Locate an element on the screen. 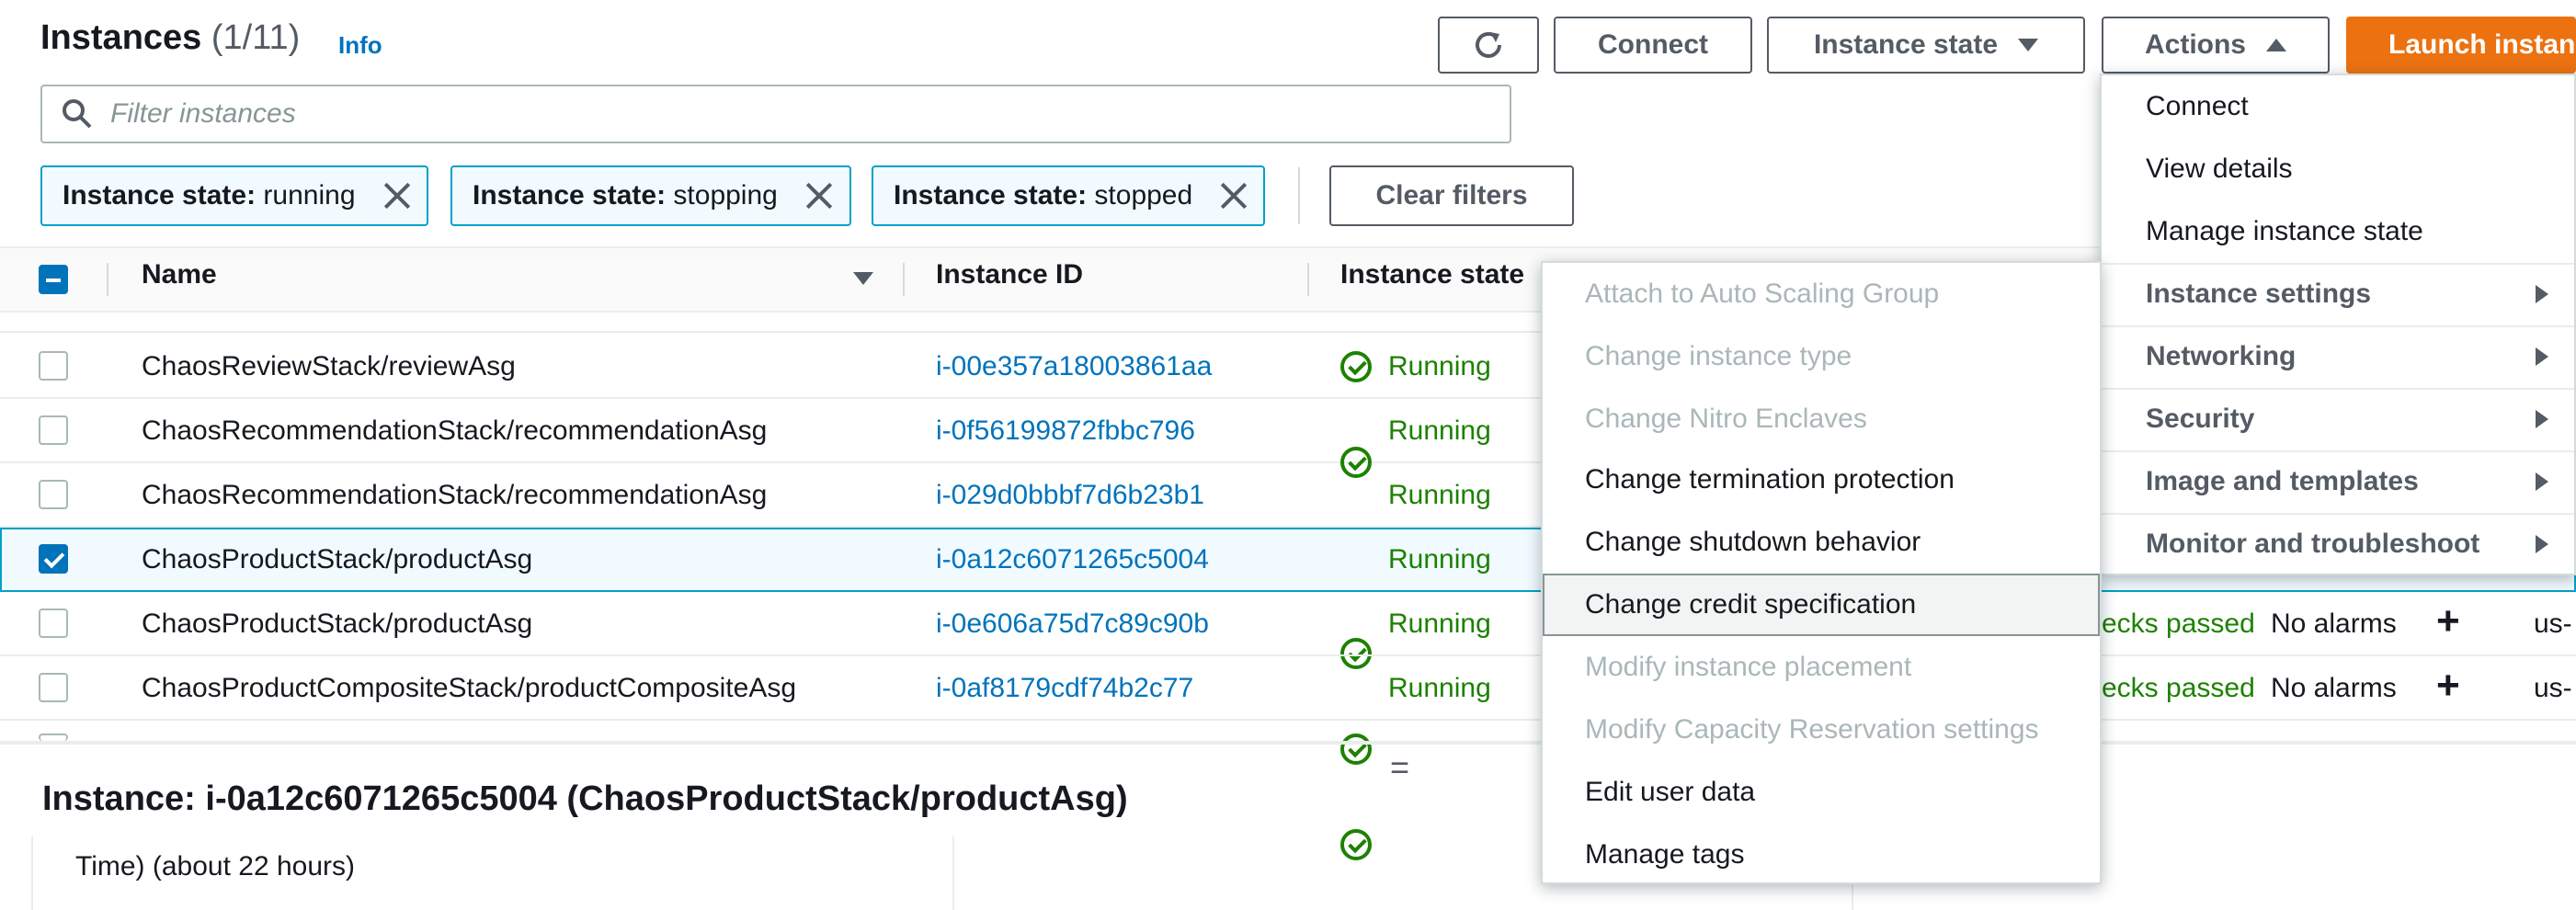 The image size is (2576, 910). instance-state-label: Instance state is located at coordinates (1906, 44).